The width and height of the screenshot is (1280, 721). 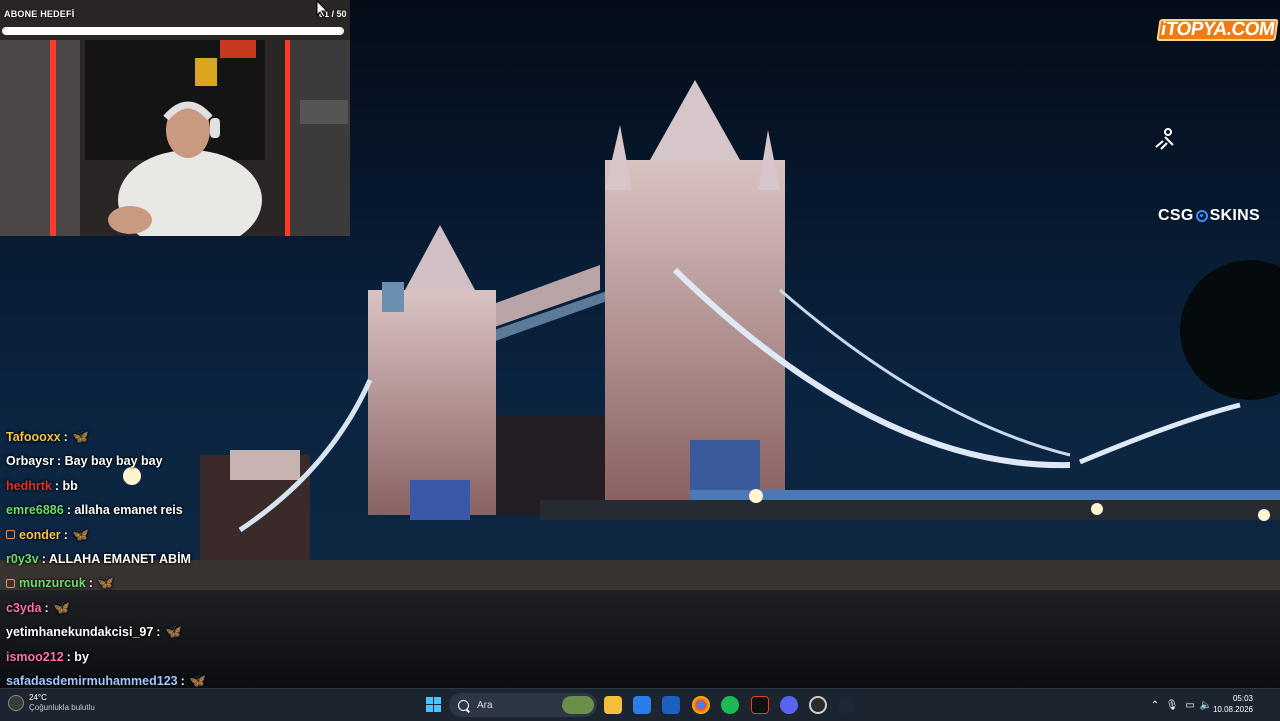 What do you see at coordinates (1217, 30) in the screenshot?
I see `itopya-logo: iTOPYA.COM` at bounding box center [1217, 30].